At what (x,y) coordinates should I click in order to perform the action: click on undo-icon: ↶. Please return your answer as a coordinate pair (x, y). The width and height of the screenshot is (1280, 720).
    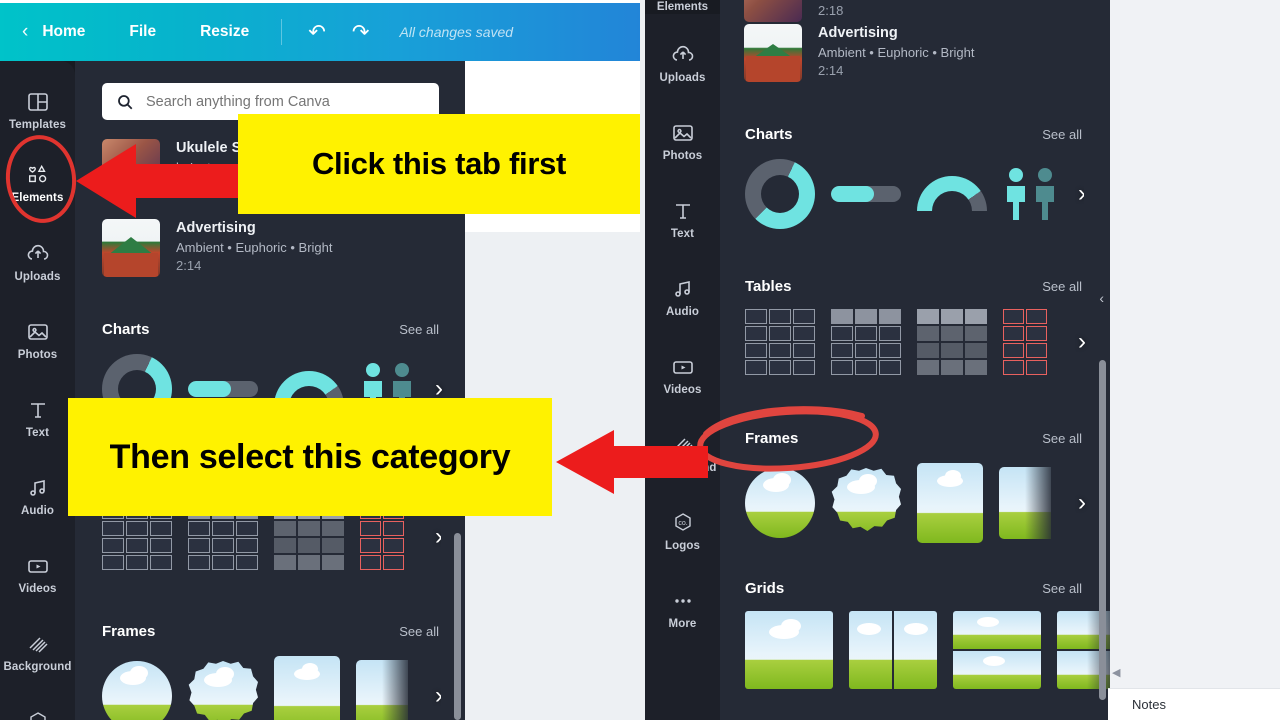
    Looking at the image, I should click on (317, 32).